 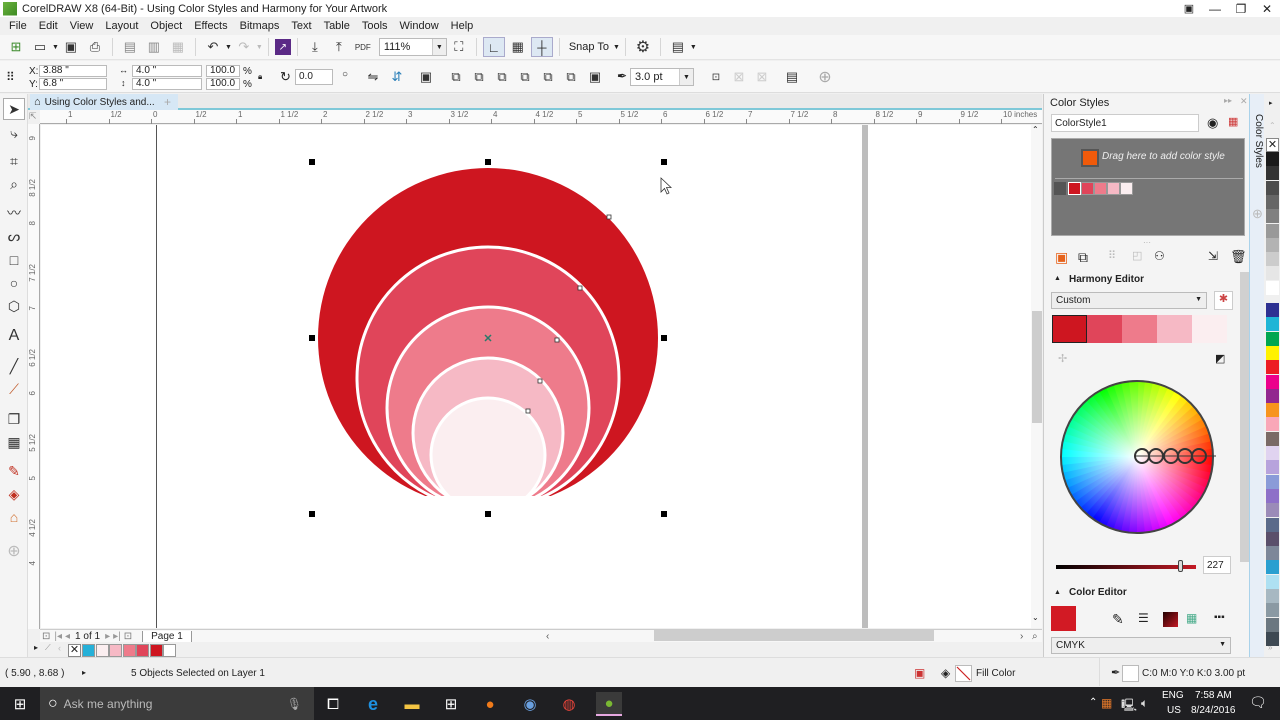 I want to click on redo-icon: ↷, so click(x=244, y=47).